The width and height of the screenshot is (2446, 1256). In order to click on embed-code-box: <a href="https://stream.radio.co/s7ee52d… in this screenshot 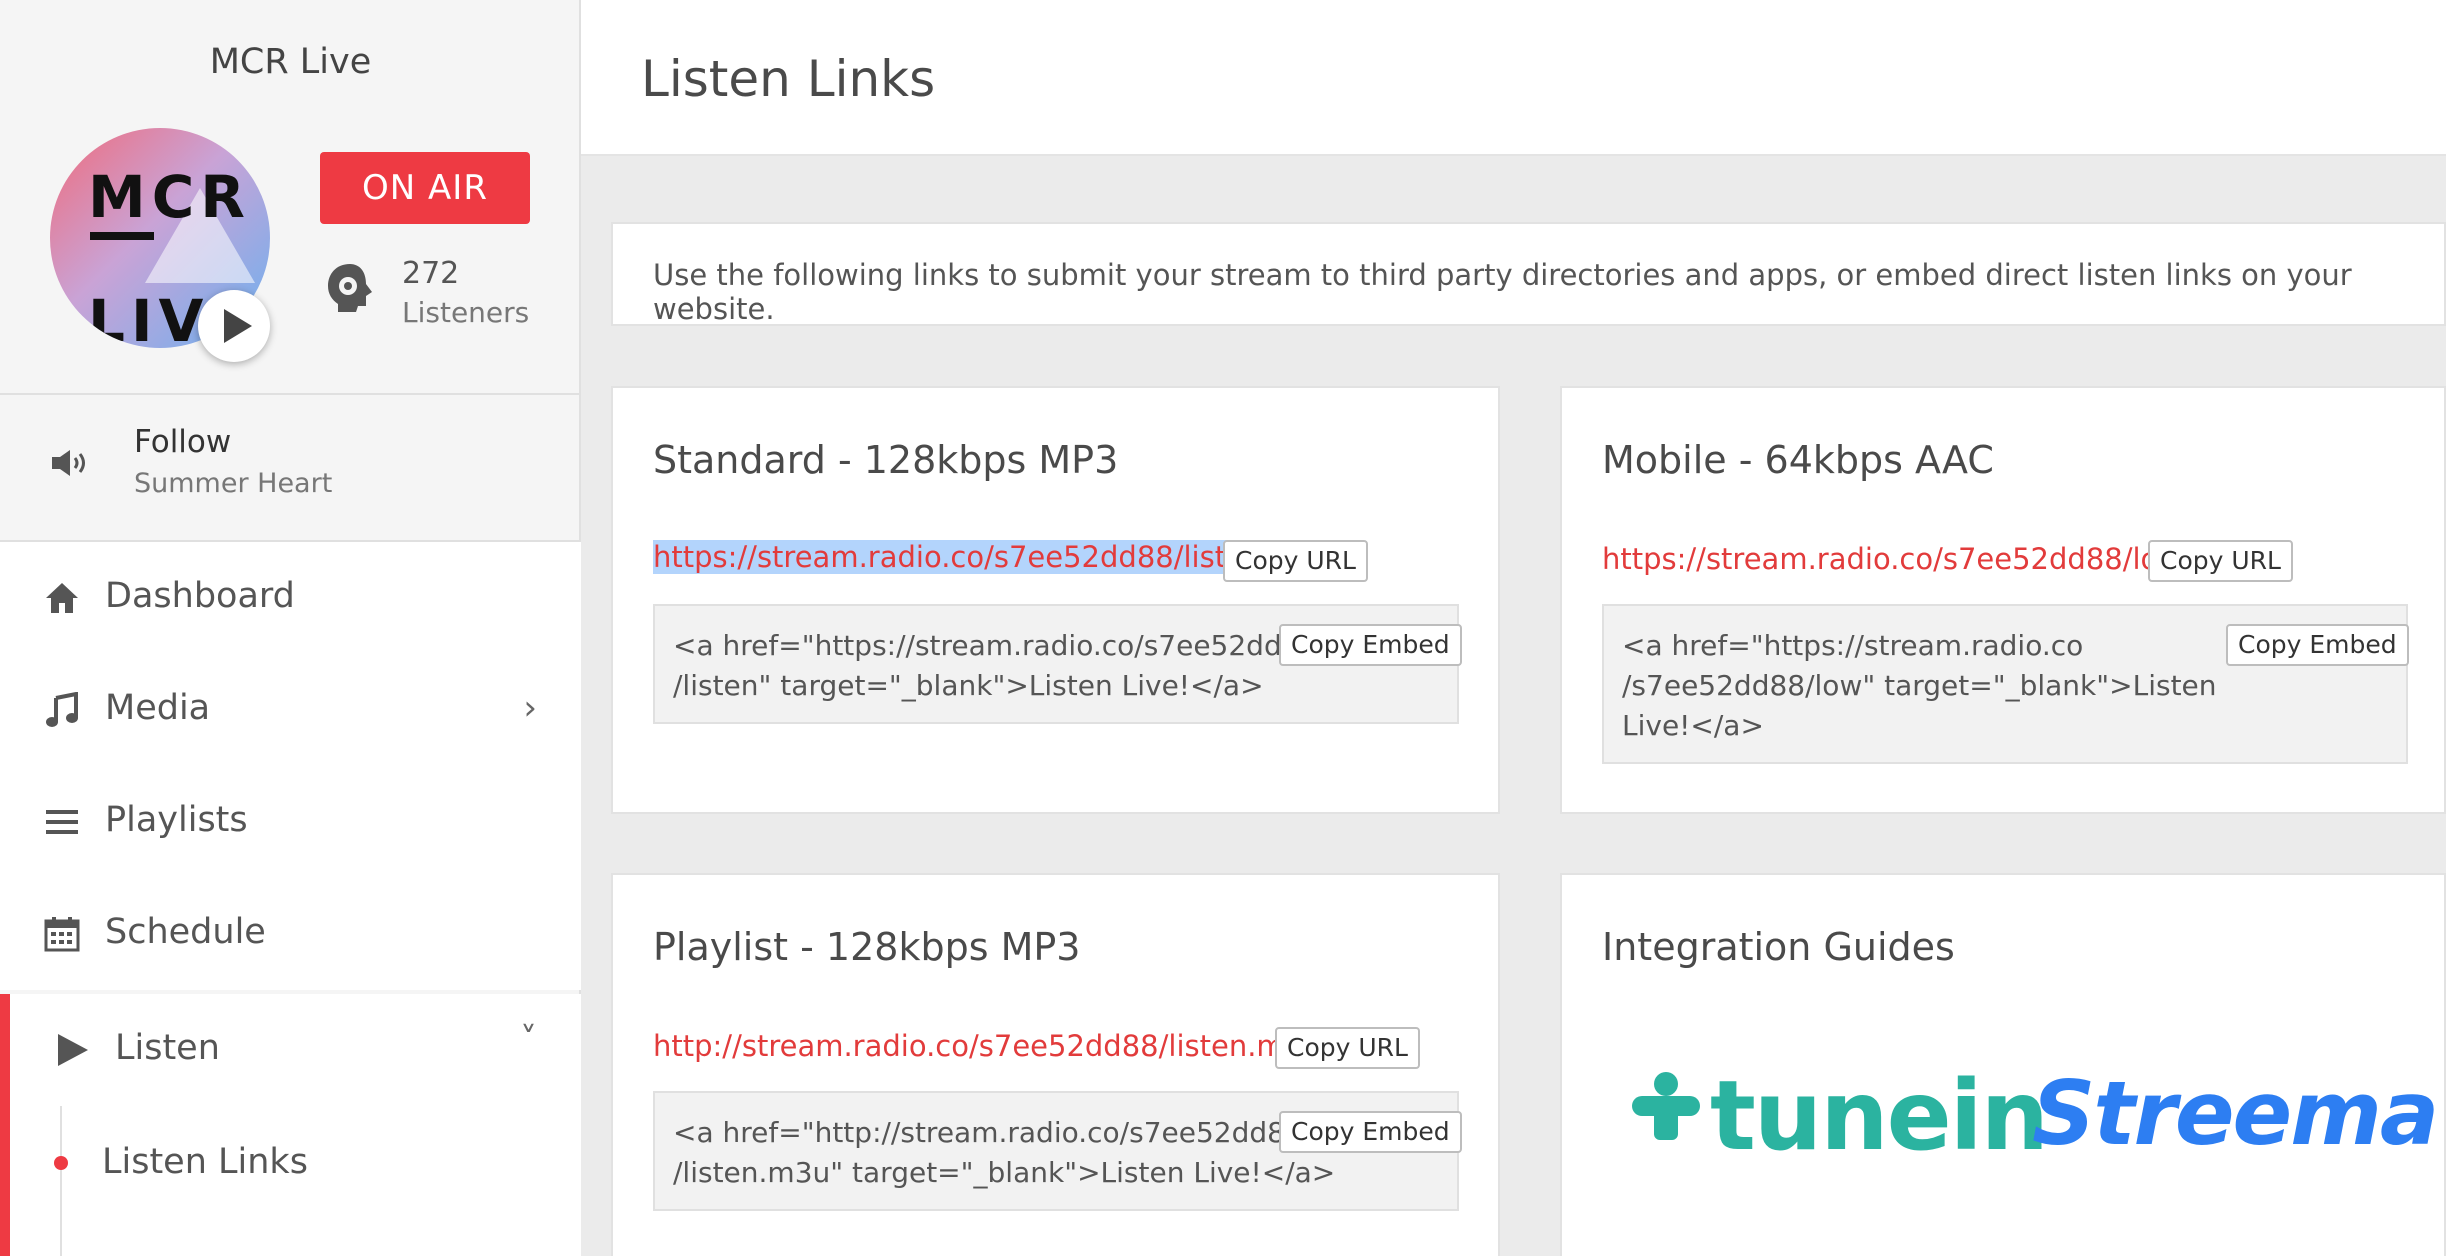, I will do `click(1057, 664)`.